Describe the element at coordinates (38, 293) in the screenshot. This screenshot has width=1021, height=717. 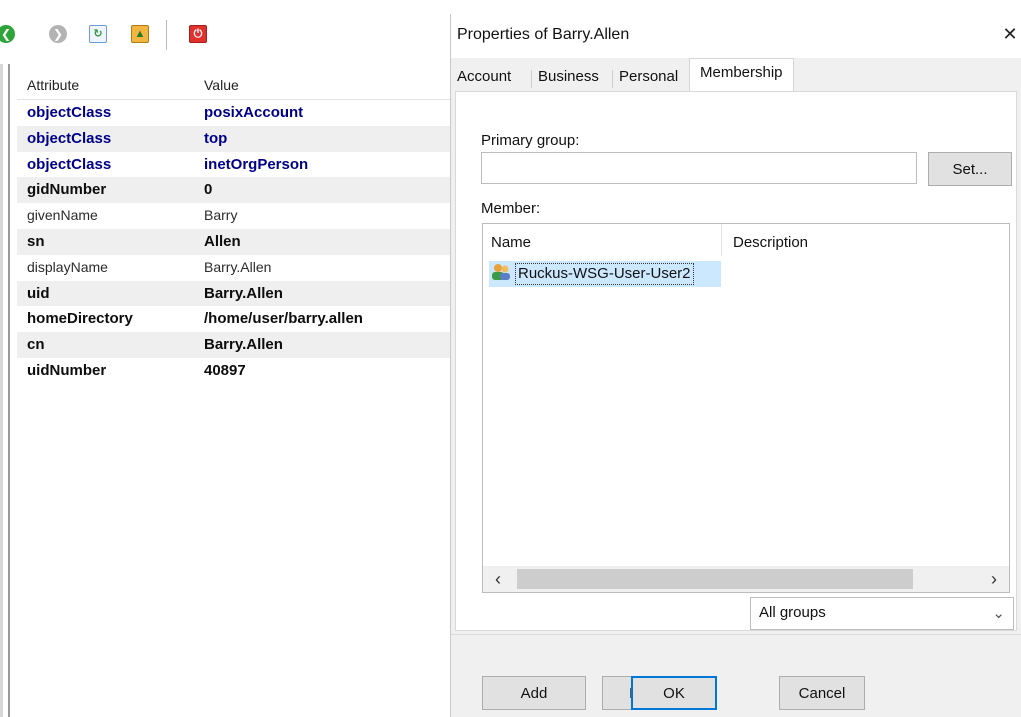
I see `attribute-name: uid` at that location.